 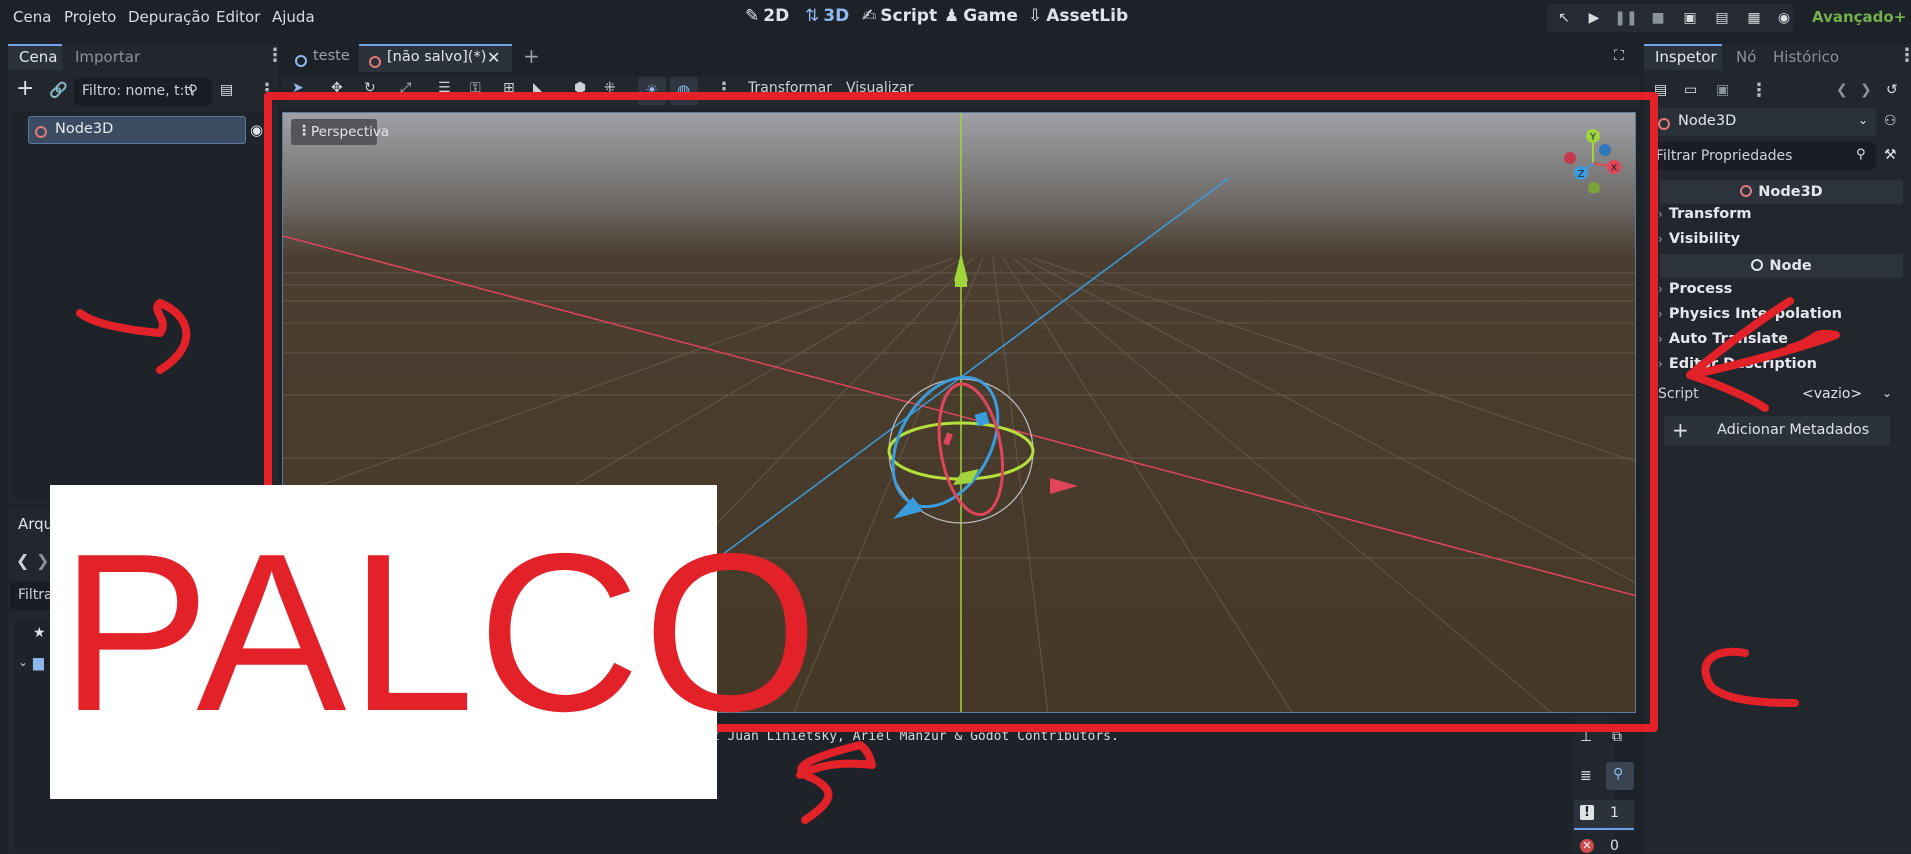 I want to click on arrow-scene-dock, so click(x=133, y=336).